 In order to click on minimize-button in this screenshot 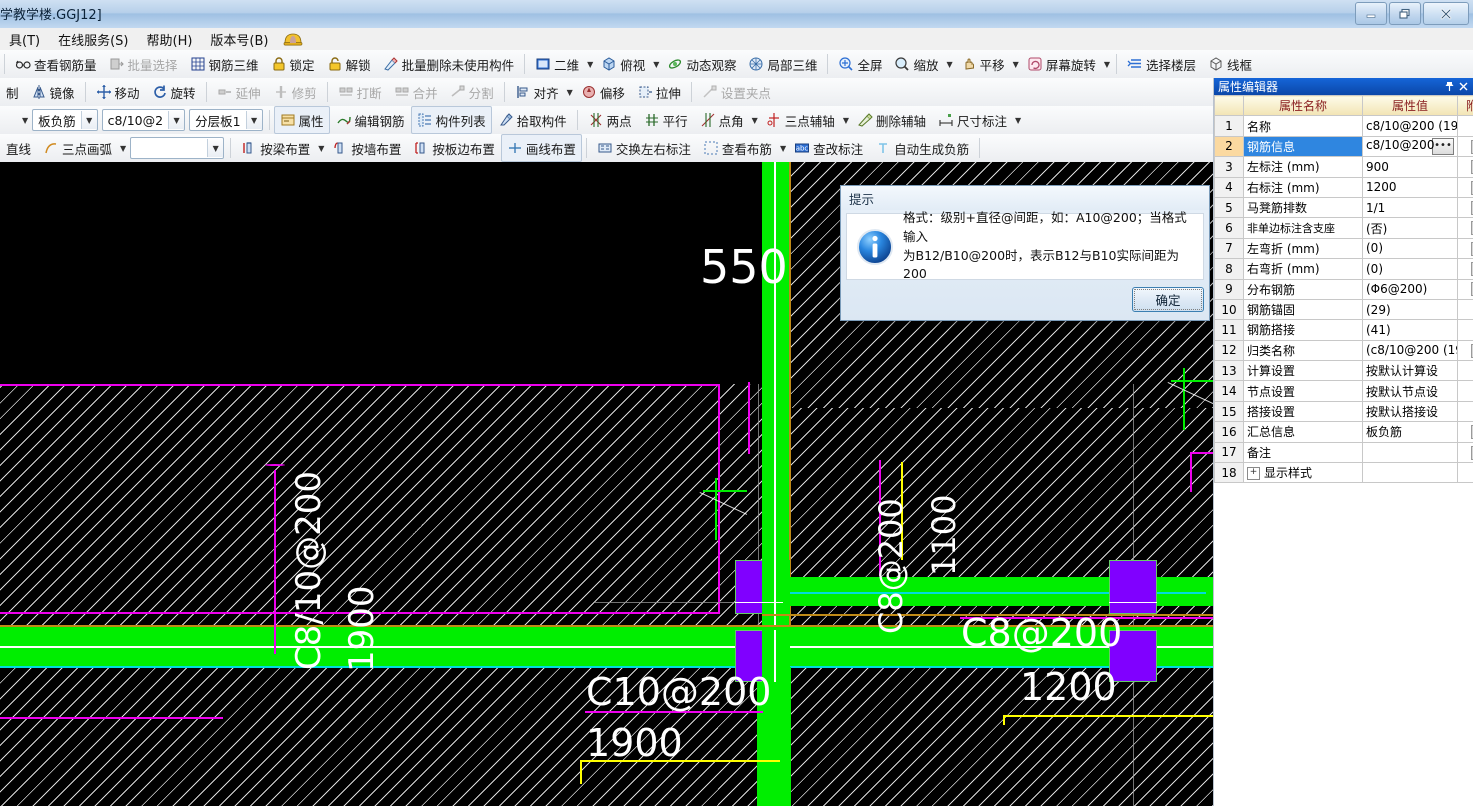, I will do `click(1371, 13)`.